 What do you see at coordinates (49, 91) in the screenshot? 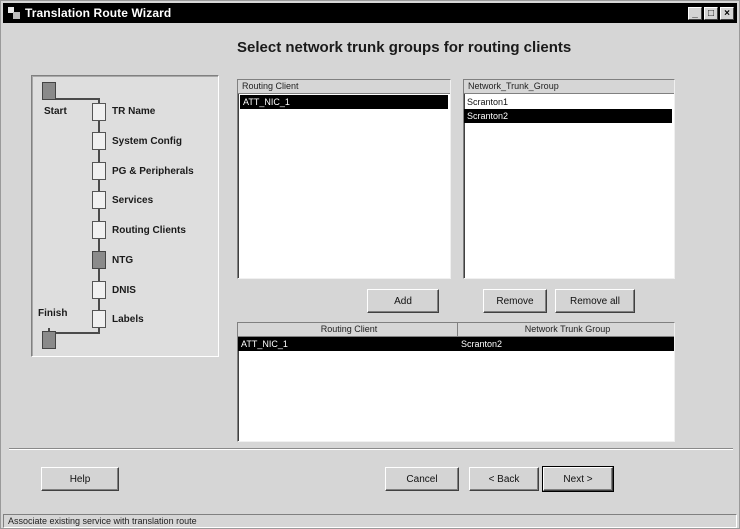
I see `start-marker` at bounding box center [49, 91].